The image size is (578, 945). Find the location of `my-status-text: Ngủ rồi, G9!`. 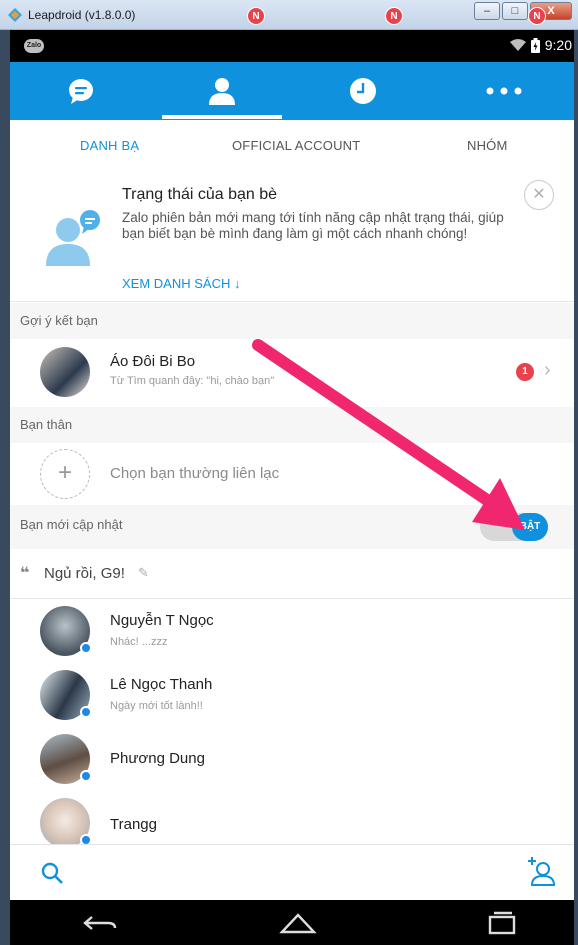

my-status-text: Ngủ rồi, G9! is located at coordinates (84, 573).